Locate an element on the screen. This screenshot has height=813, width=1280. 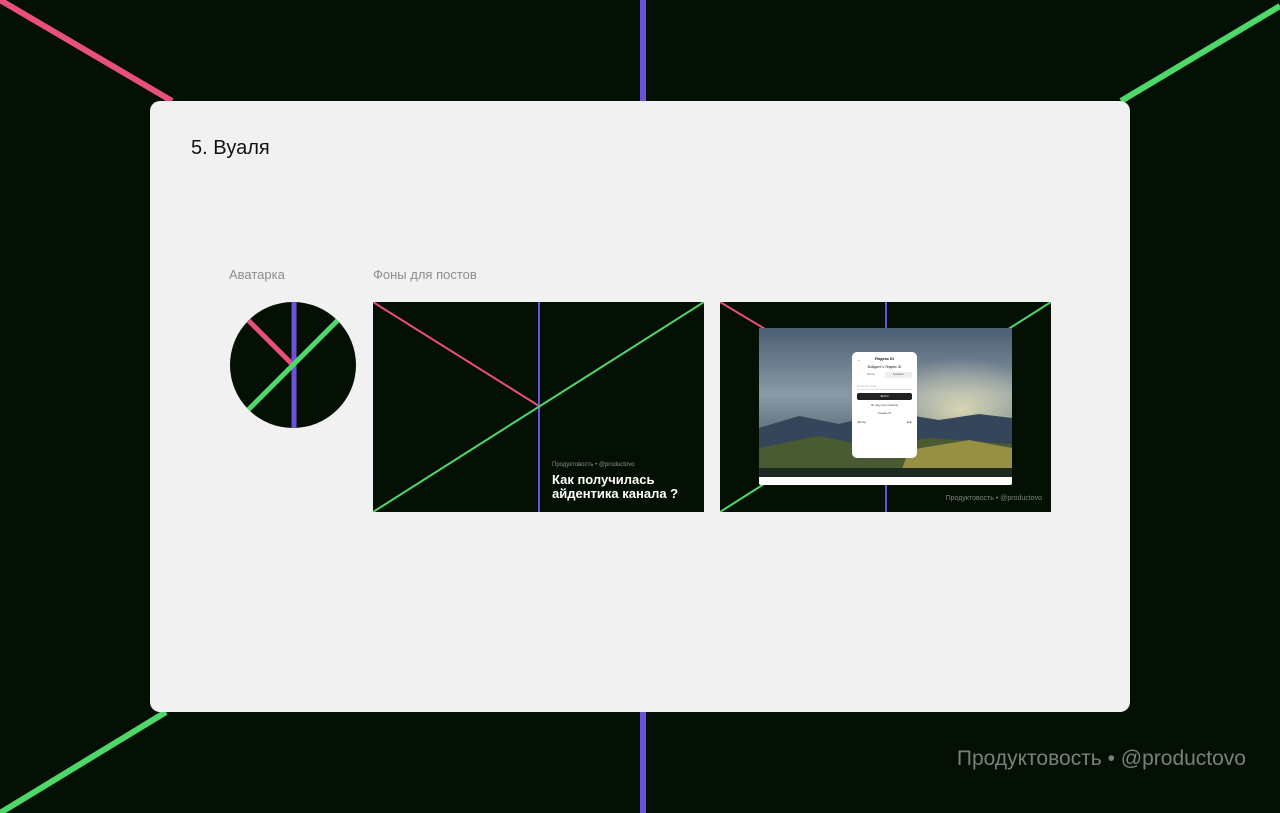
post1-pink-line is located at coordinates (456, 354).